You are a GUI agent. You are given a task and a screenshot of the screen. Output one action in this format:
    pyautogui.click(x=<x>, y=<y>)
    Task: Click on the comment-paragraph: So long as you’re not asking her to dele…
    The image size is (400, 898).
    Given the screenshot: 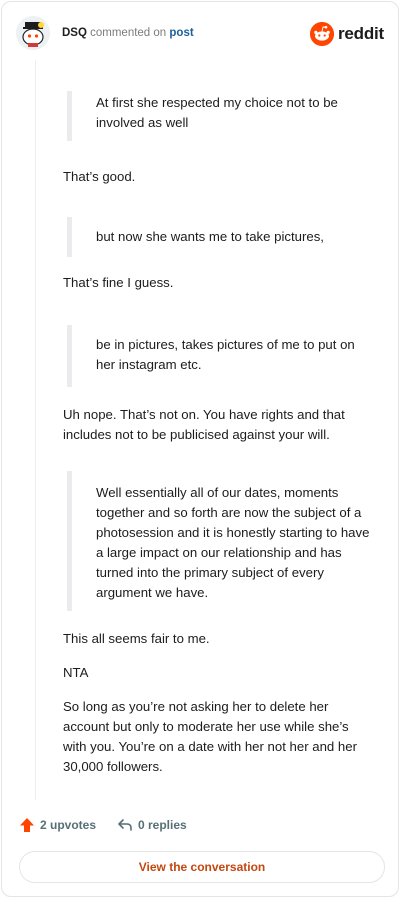 What is the action you would take?
    pyautogui.click(x=210, y=736)
    